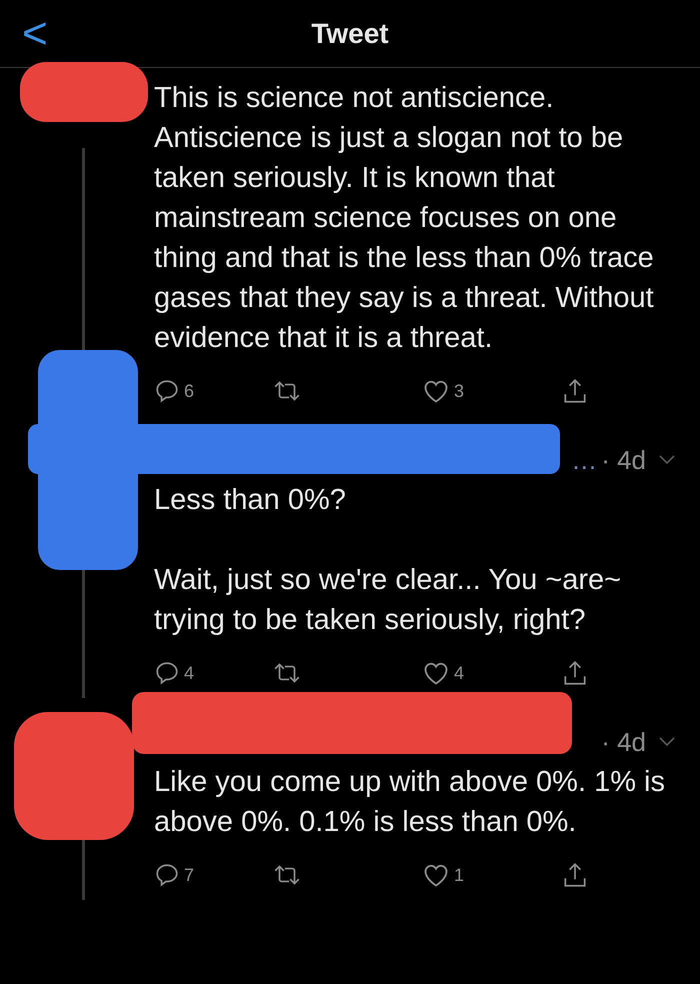  I want to click on back-button: <, so click(35, 34).